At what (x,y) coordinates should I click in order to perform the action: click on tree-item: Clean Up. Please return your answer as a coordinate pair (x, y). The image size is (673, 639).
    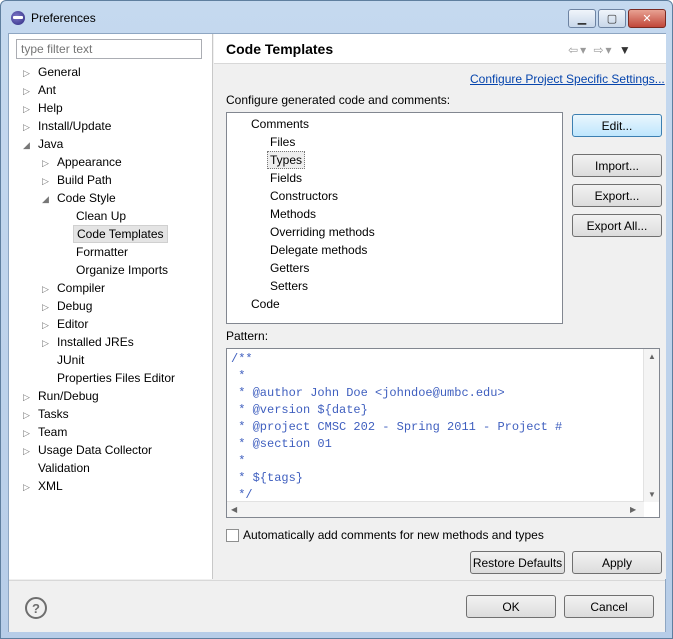
    Looking at the image, I should click on (95, 216).